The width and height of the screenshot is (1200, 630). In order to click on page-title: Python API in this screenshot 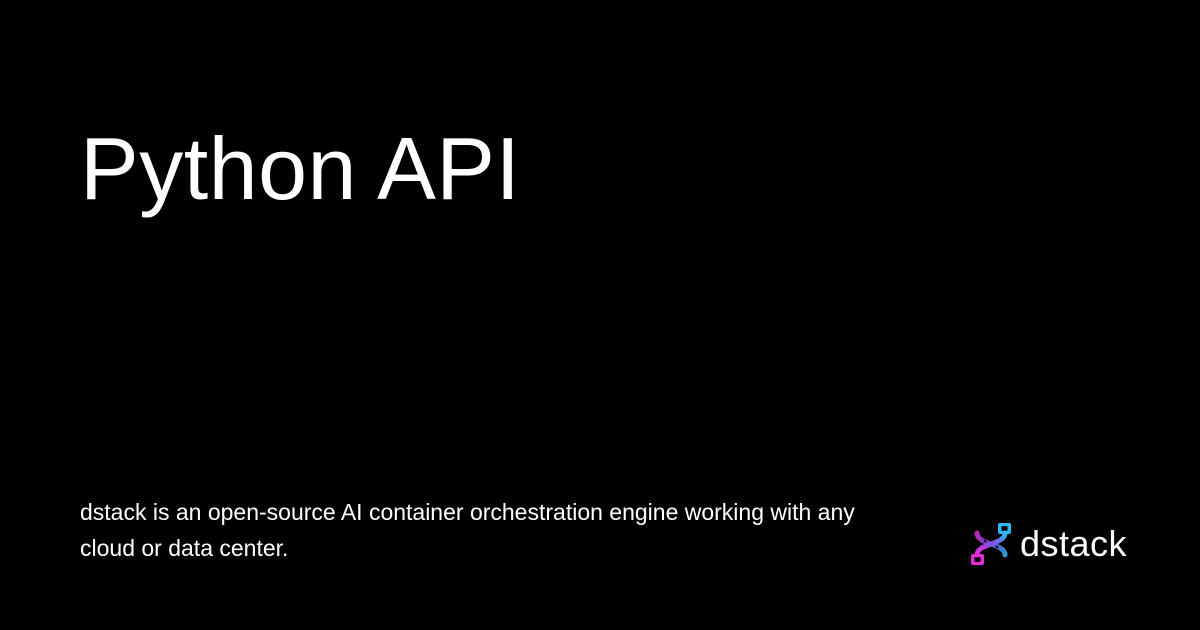, I will do `click(300, 168)`.